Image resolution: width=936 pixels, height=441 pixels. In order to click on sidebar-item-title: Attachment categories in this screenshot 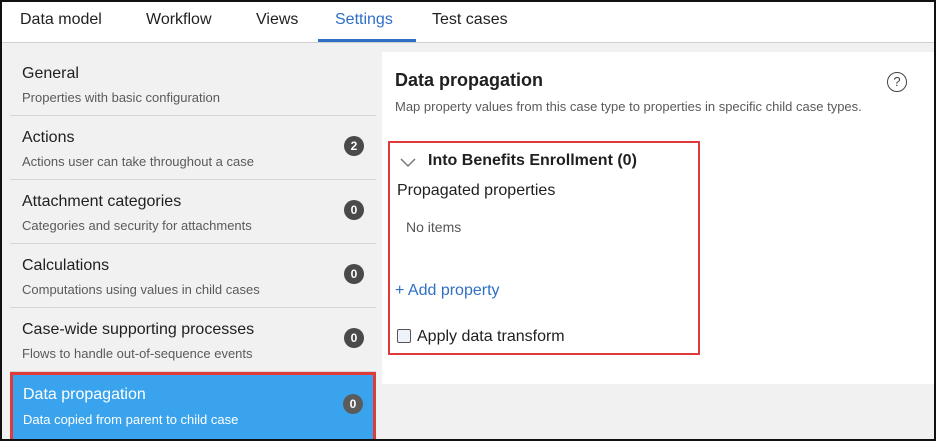, I will do `click(102, 201)`.